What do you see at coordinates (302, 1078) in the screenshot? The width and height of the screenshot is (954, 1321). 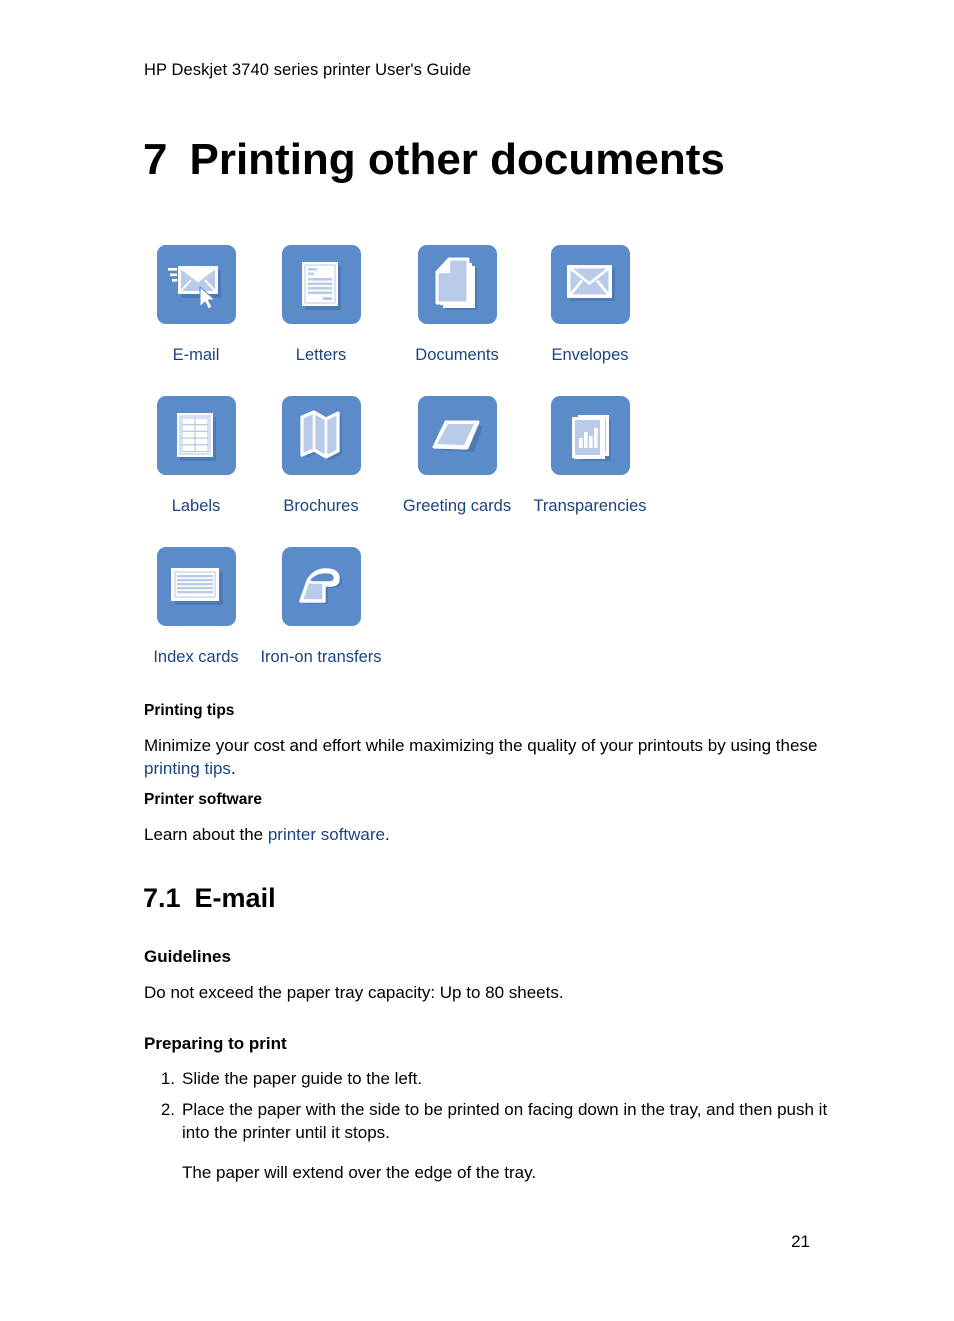 I see `step-text: Slide the paper guide to the left.` at bounding box center [302, 1078].